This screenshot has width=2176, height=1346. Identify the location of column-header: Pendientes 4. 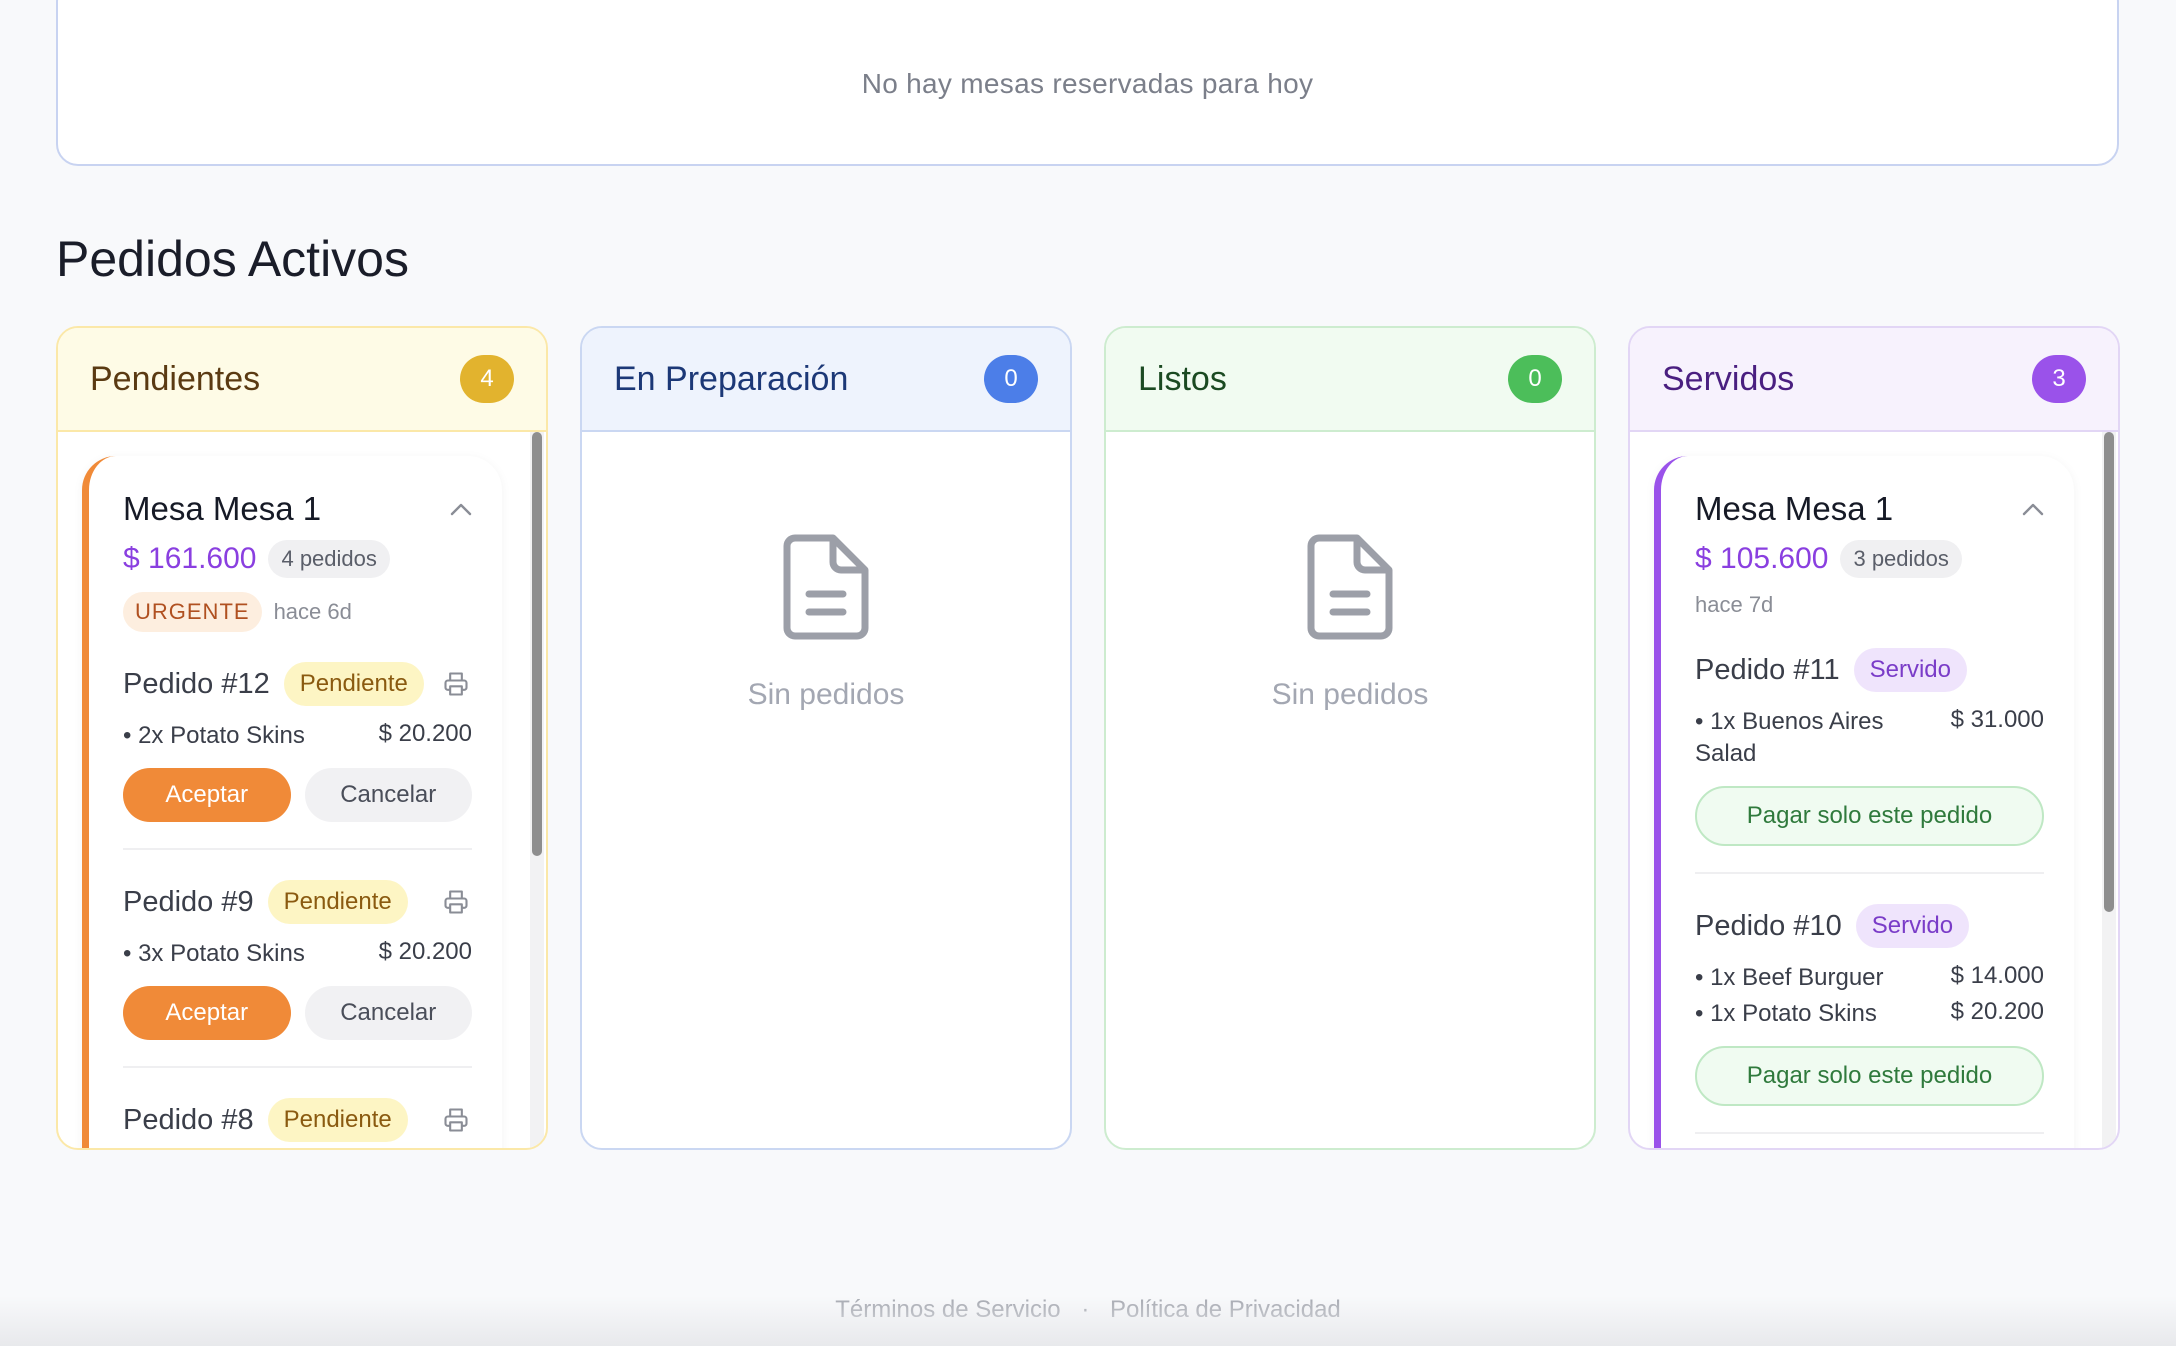
(302, 380).